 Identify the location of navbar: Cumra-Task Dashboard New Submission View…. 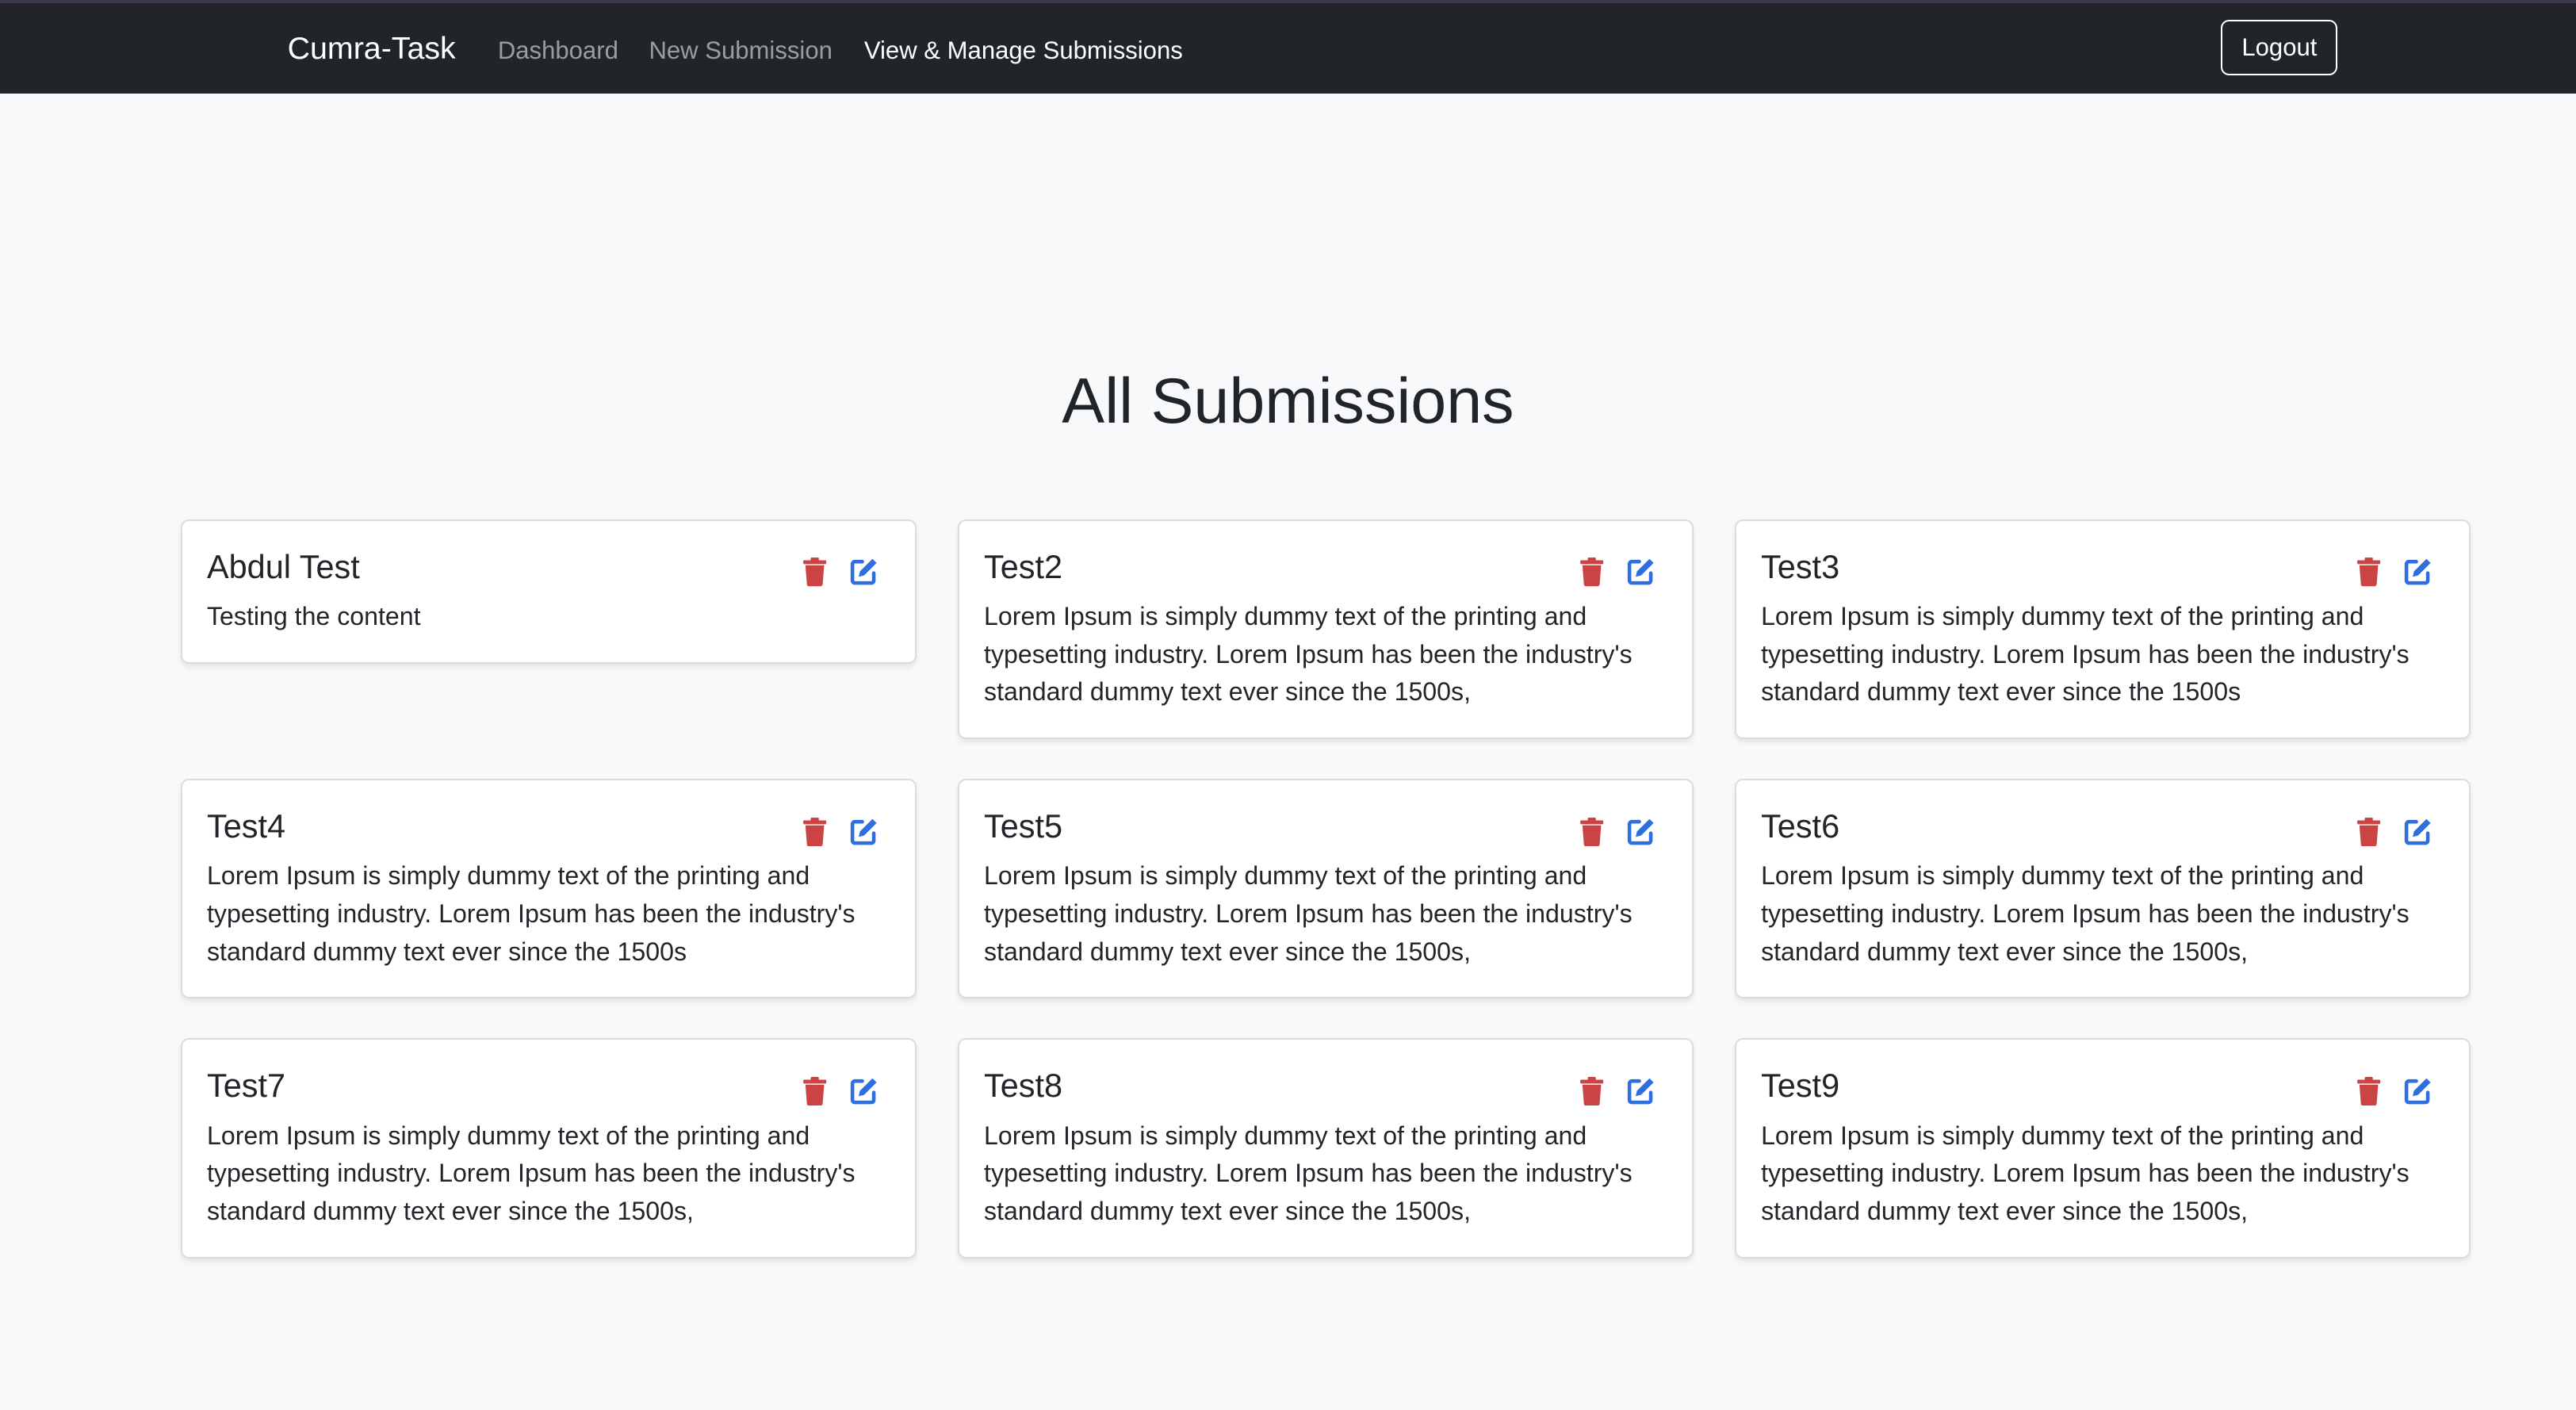
(1288, 48).